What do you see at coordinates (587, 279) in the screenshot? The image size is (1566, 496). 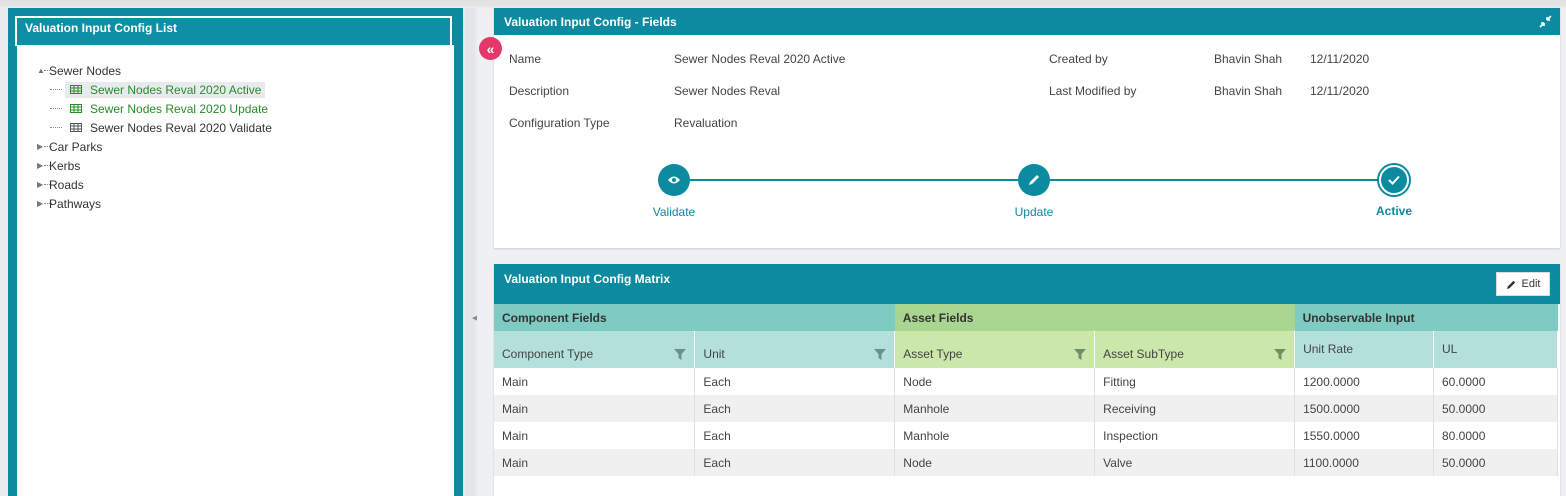 I see `config-matrix-title: Valuation Input Config Matrix` at bounding box center [587, 279].